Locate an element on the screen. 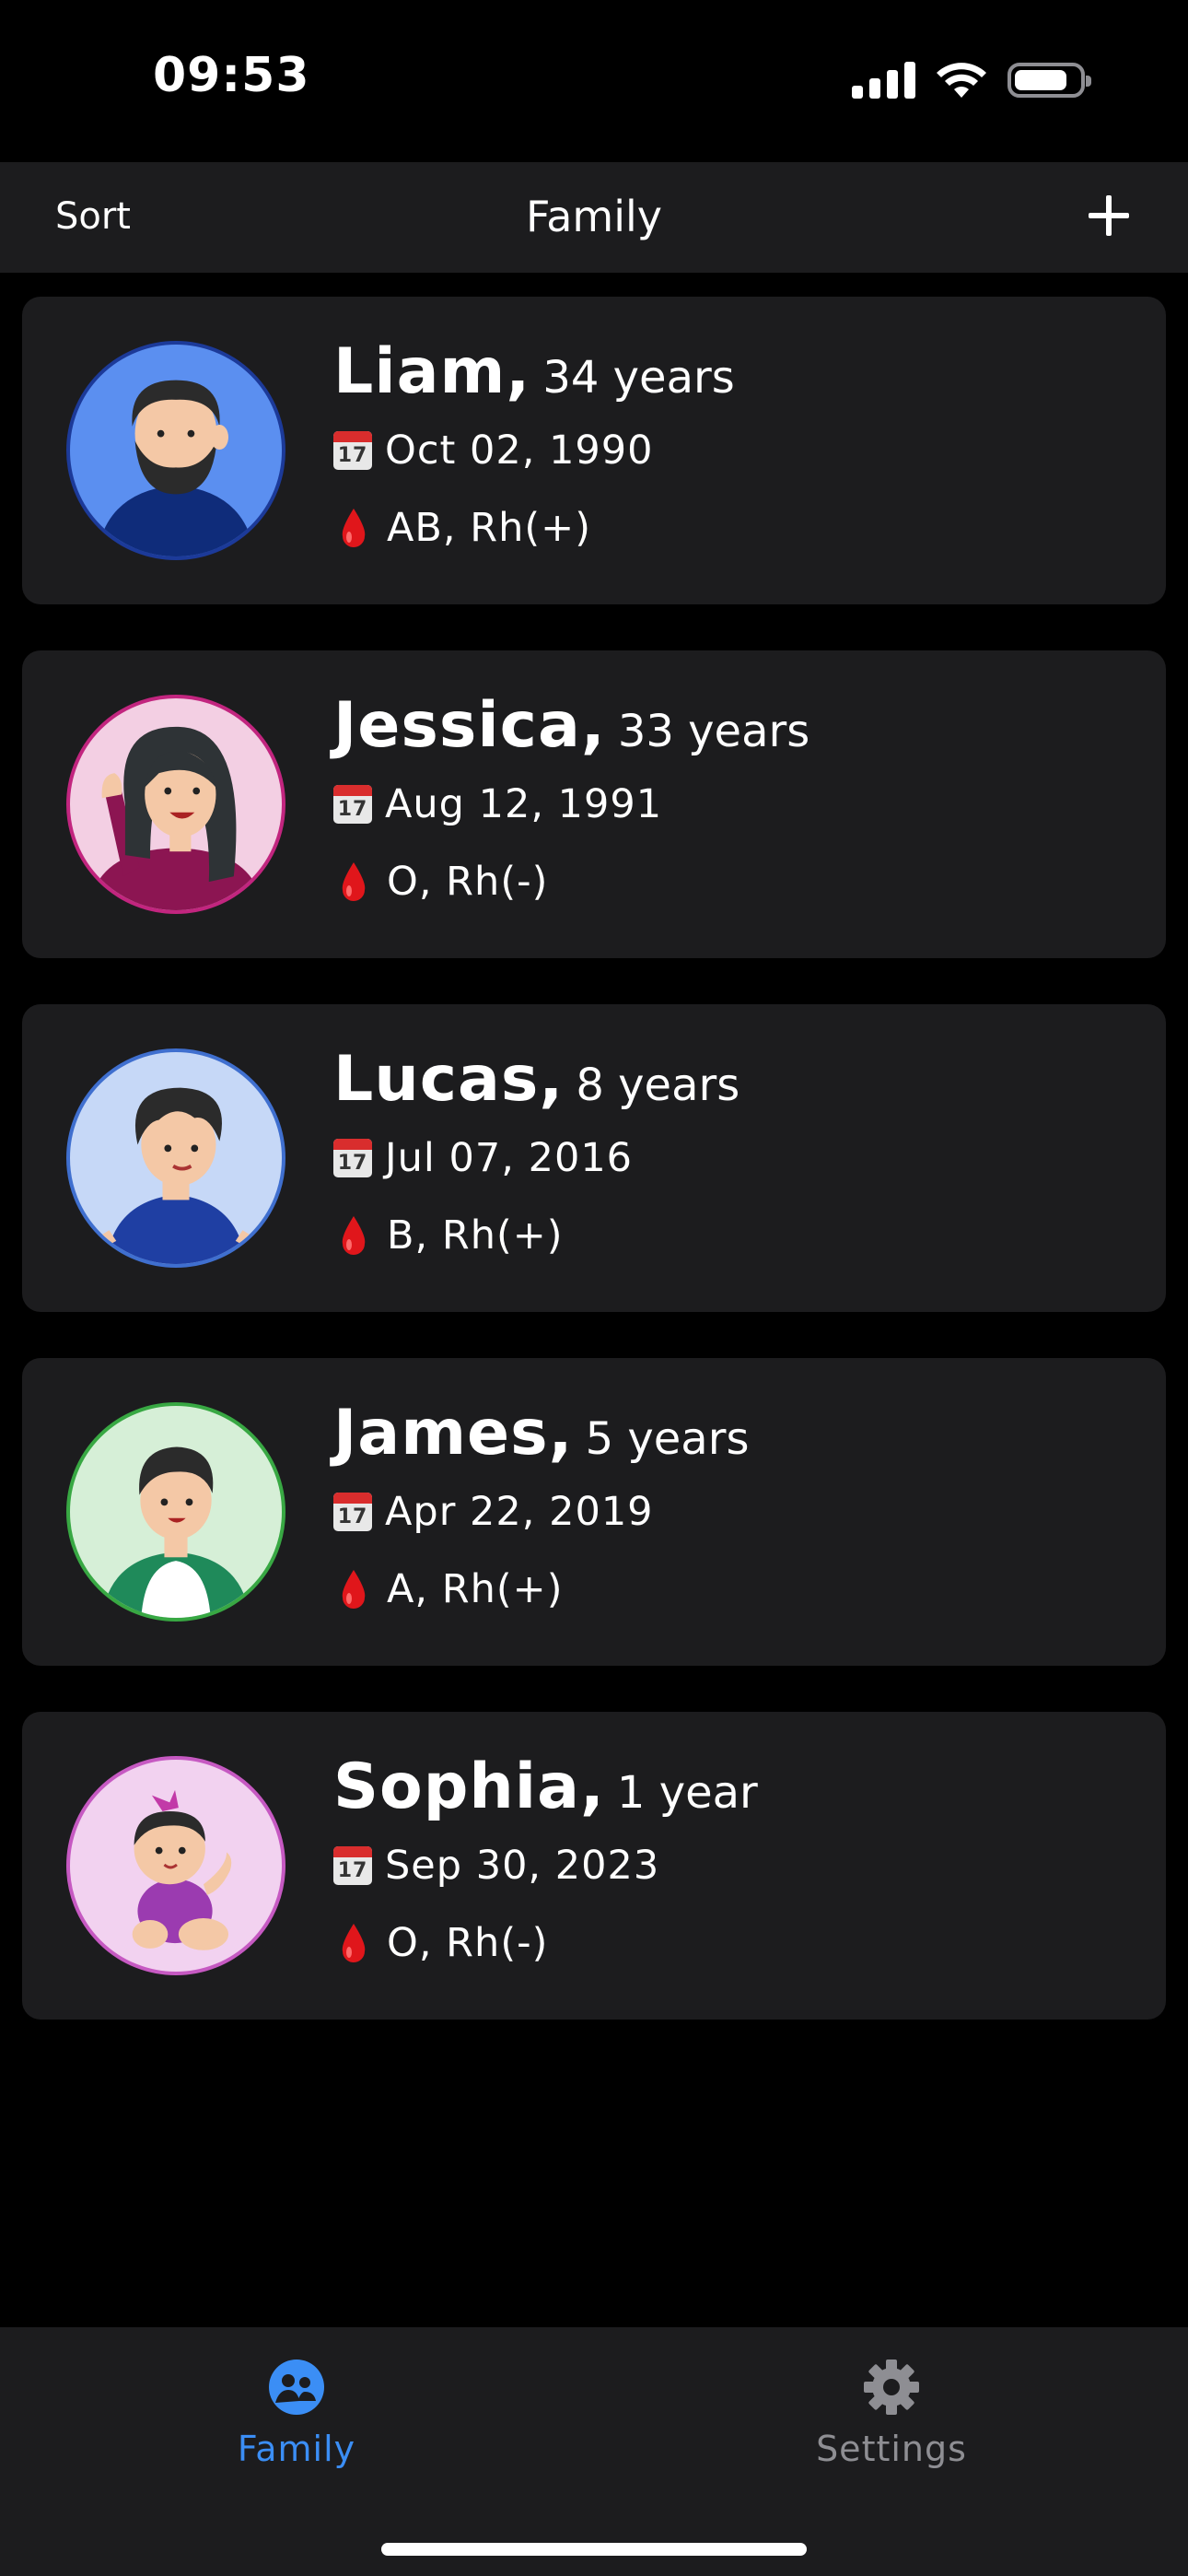 Image resolution: width=1188 pixels, height=2576 pixels. wifi-icon is located at coordinates (961, 80).